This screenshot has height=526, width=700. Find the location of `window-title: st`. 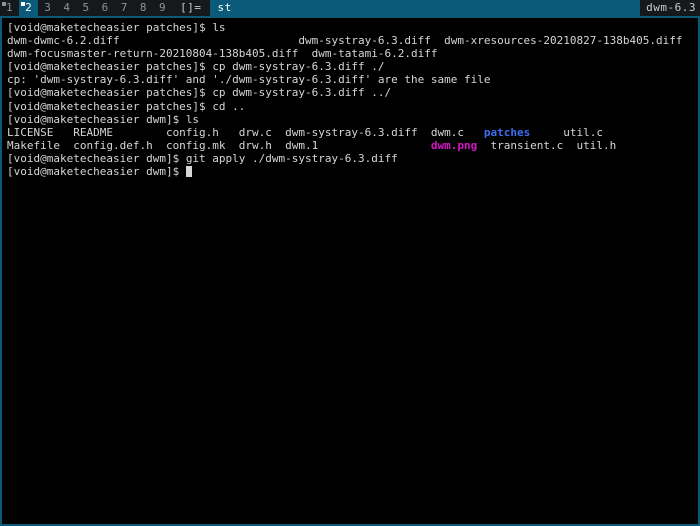

window-title: st is located at coordinates (425, 8).